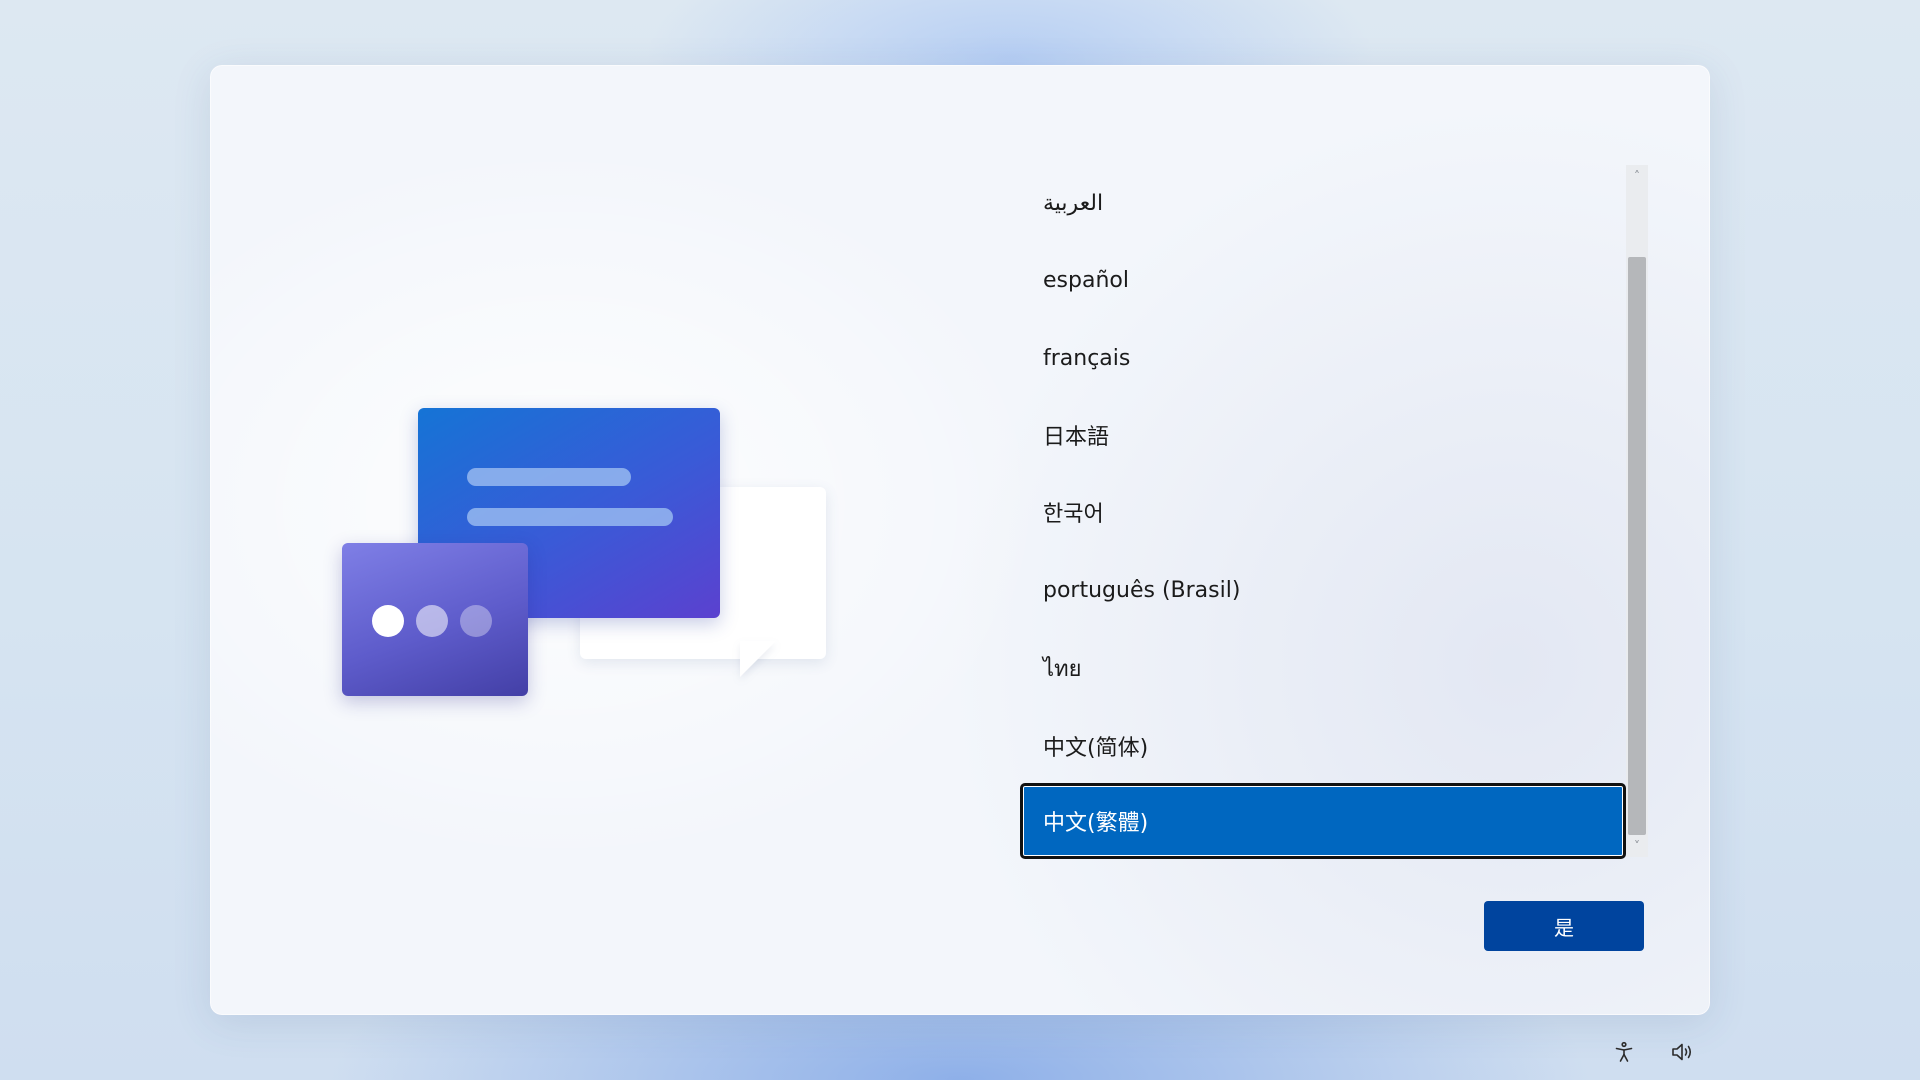  Describe the element at coordinates (1323, 435) in the screenshot. I see `language-item: 日本語` at that location.